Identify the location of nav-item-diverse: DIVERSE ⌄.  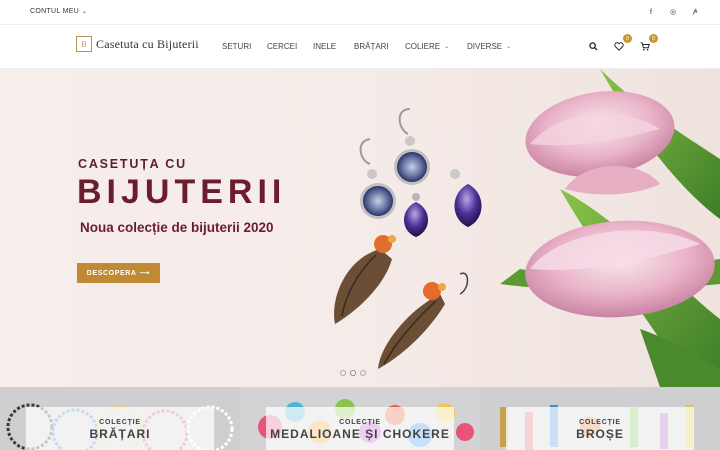
(497, 46).